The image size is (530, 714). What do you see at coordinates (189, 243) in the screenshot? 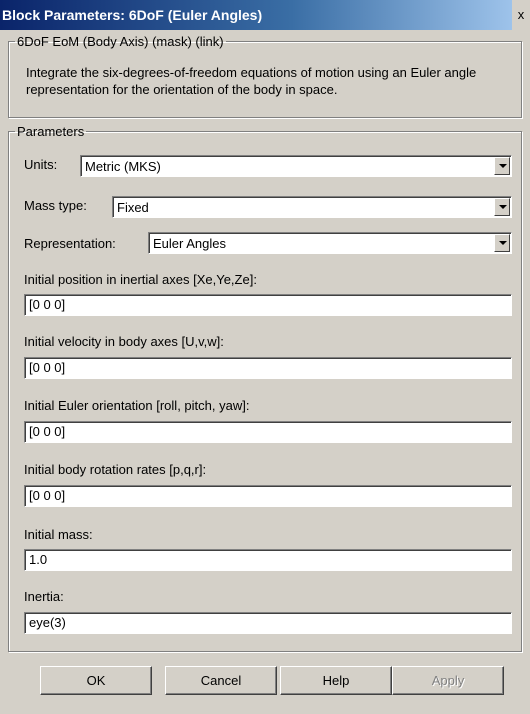
I see `representation-value: Euler Angles` at bounding box center [189, 243].